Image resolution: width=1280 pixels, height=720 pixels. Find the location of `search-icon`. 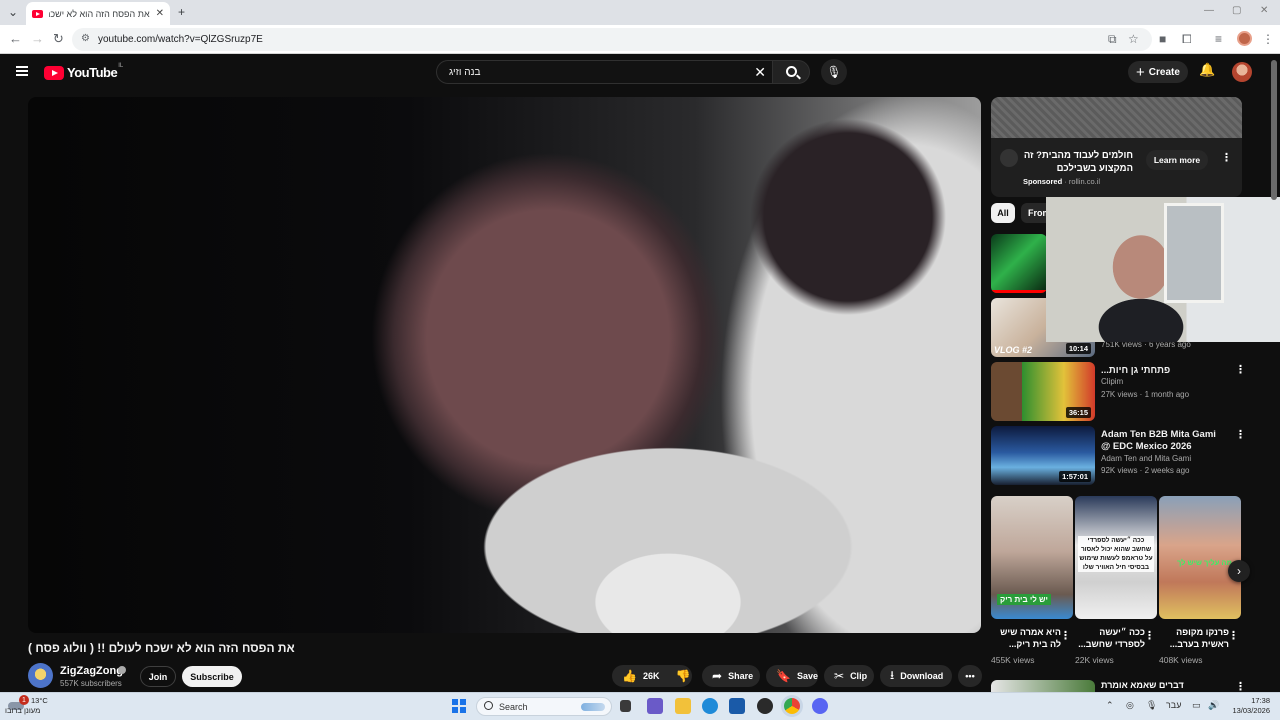

search-icon is located at coordinates (488, 705).